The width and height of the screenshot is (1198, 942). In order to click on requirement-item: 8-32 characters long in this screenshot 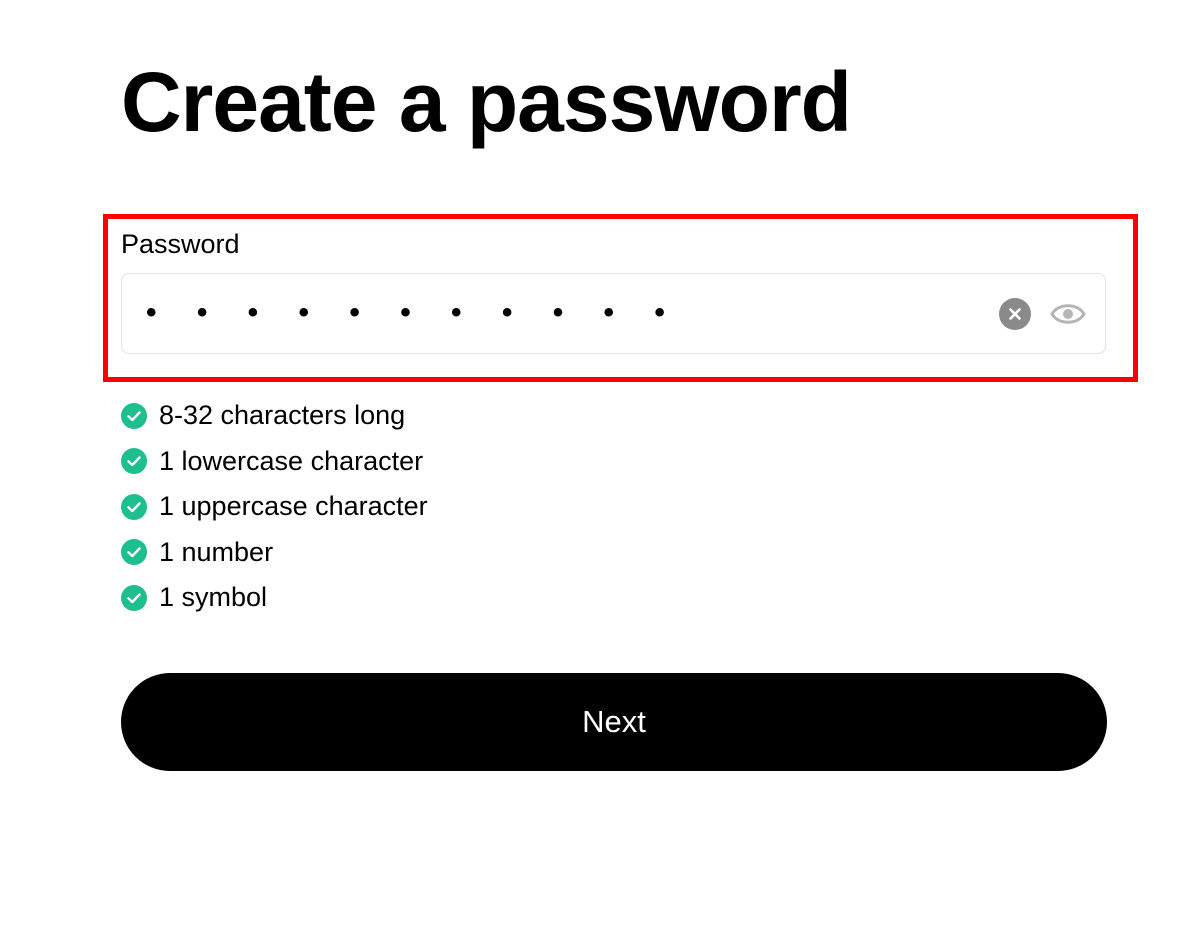, I will do `click(274, 416)`.